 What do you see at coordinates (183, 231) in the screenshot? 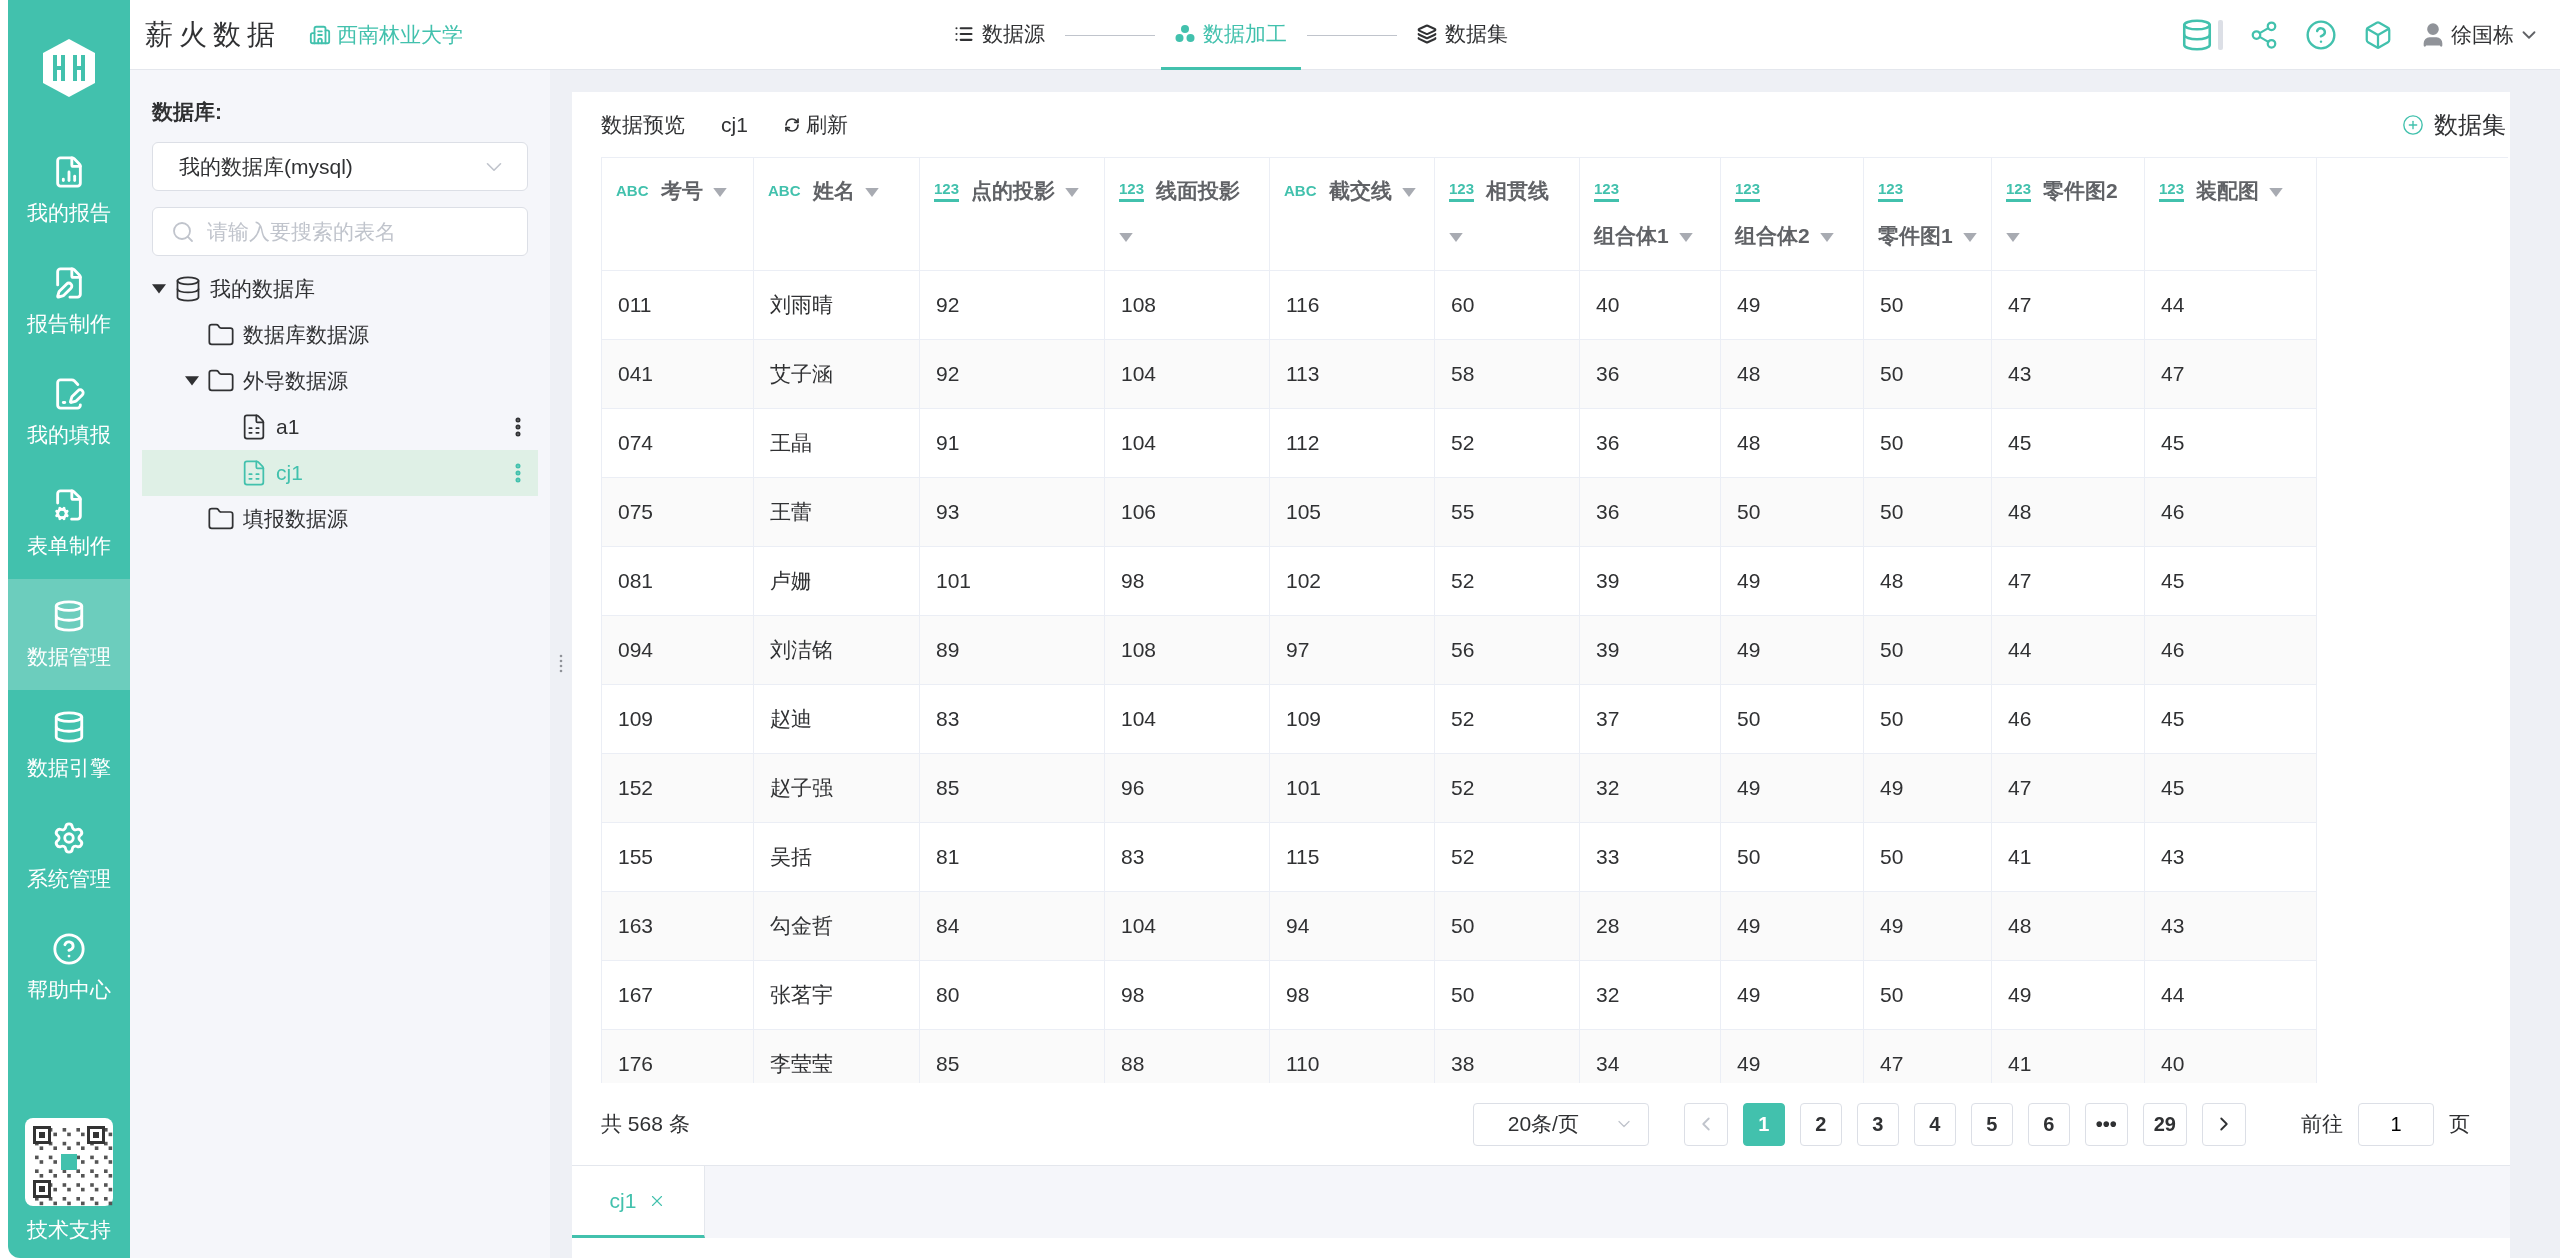
I see `search-icon` at bounding box center [183, 231].